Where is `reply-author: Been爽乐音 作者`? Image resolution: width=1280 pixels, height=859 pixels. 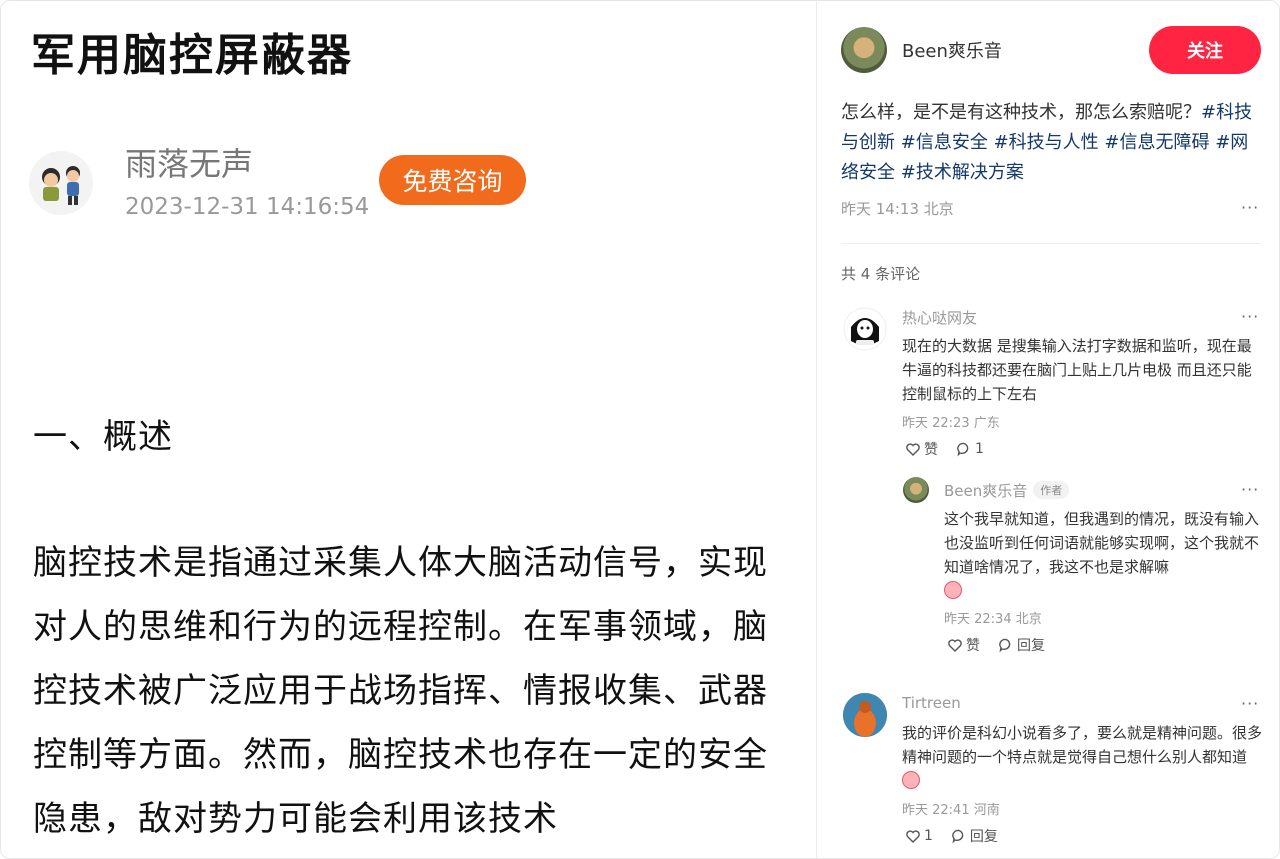 reply-author: Been爽乐音 作者 is located at coordinates (1007, 490).